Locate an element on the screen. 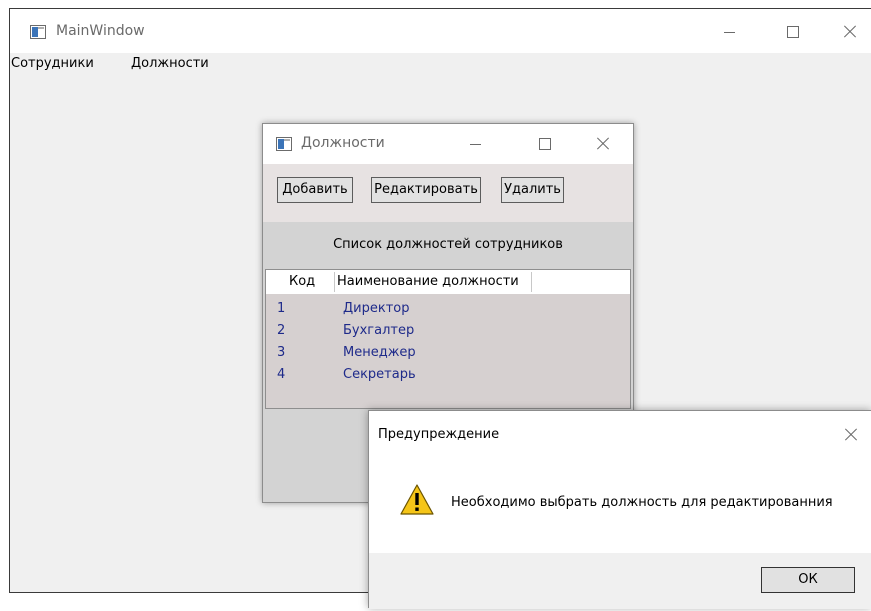 The width and height of the screenshot is (871, 611). maximize-button is located at coordinates (792, 32).